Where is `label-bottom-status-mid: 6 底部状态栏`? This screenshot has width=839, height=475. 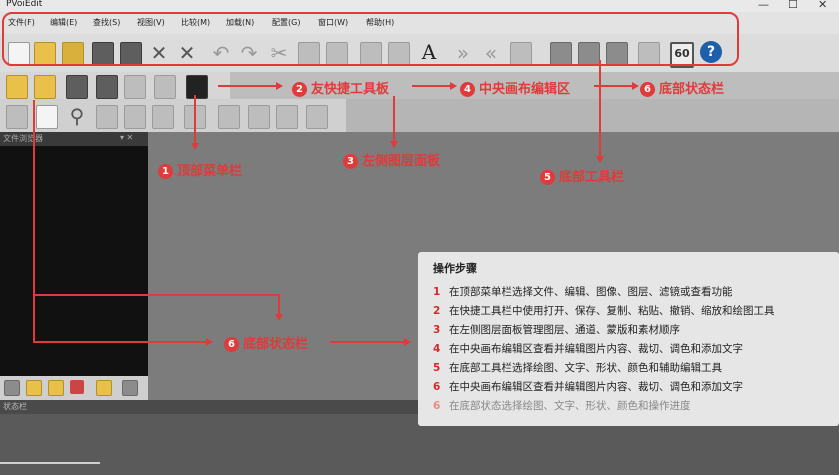
label-bottom-status-mid: 6 底部状态栏 is located at coordinates (266, 342).